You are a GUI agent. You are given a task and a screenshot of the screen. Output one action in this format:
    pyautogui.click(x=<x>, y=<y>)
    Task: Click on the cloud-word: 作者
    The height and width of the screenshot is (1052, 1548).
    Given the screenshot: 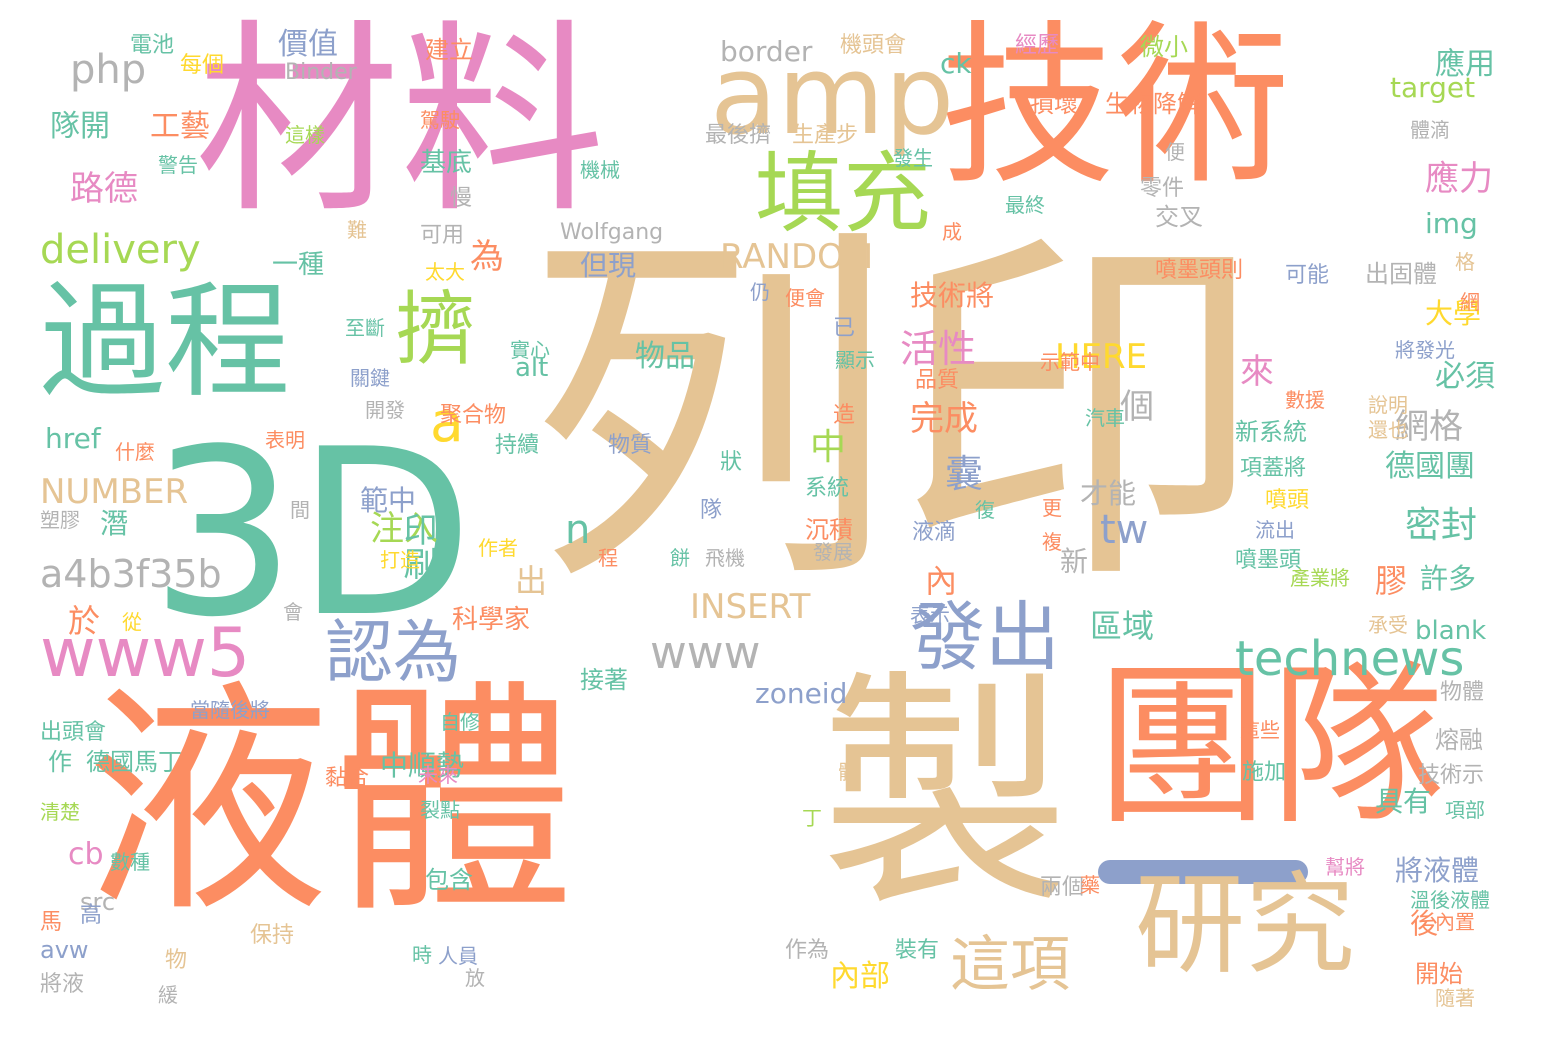 What is the action you would take?
    pyautogui.click(x=498, y=548)
    